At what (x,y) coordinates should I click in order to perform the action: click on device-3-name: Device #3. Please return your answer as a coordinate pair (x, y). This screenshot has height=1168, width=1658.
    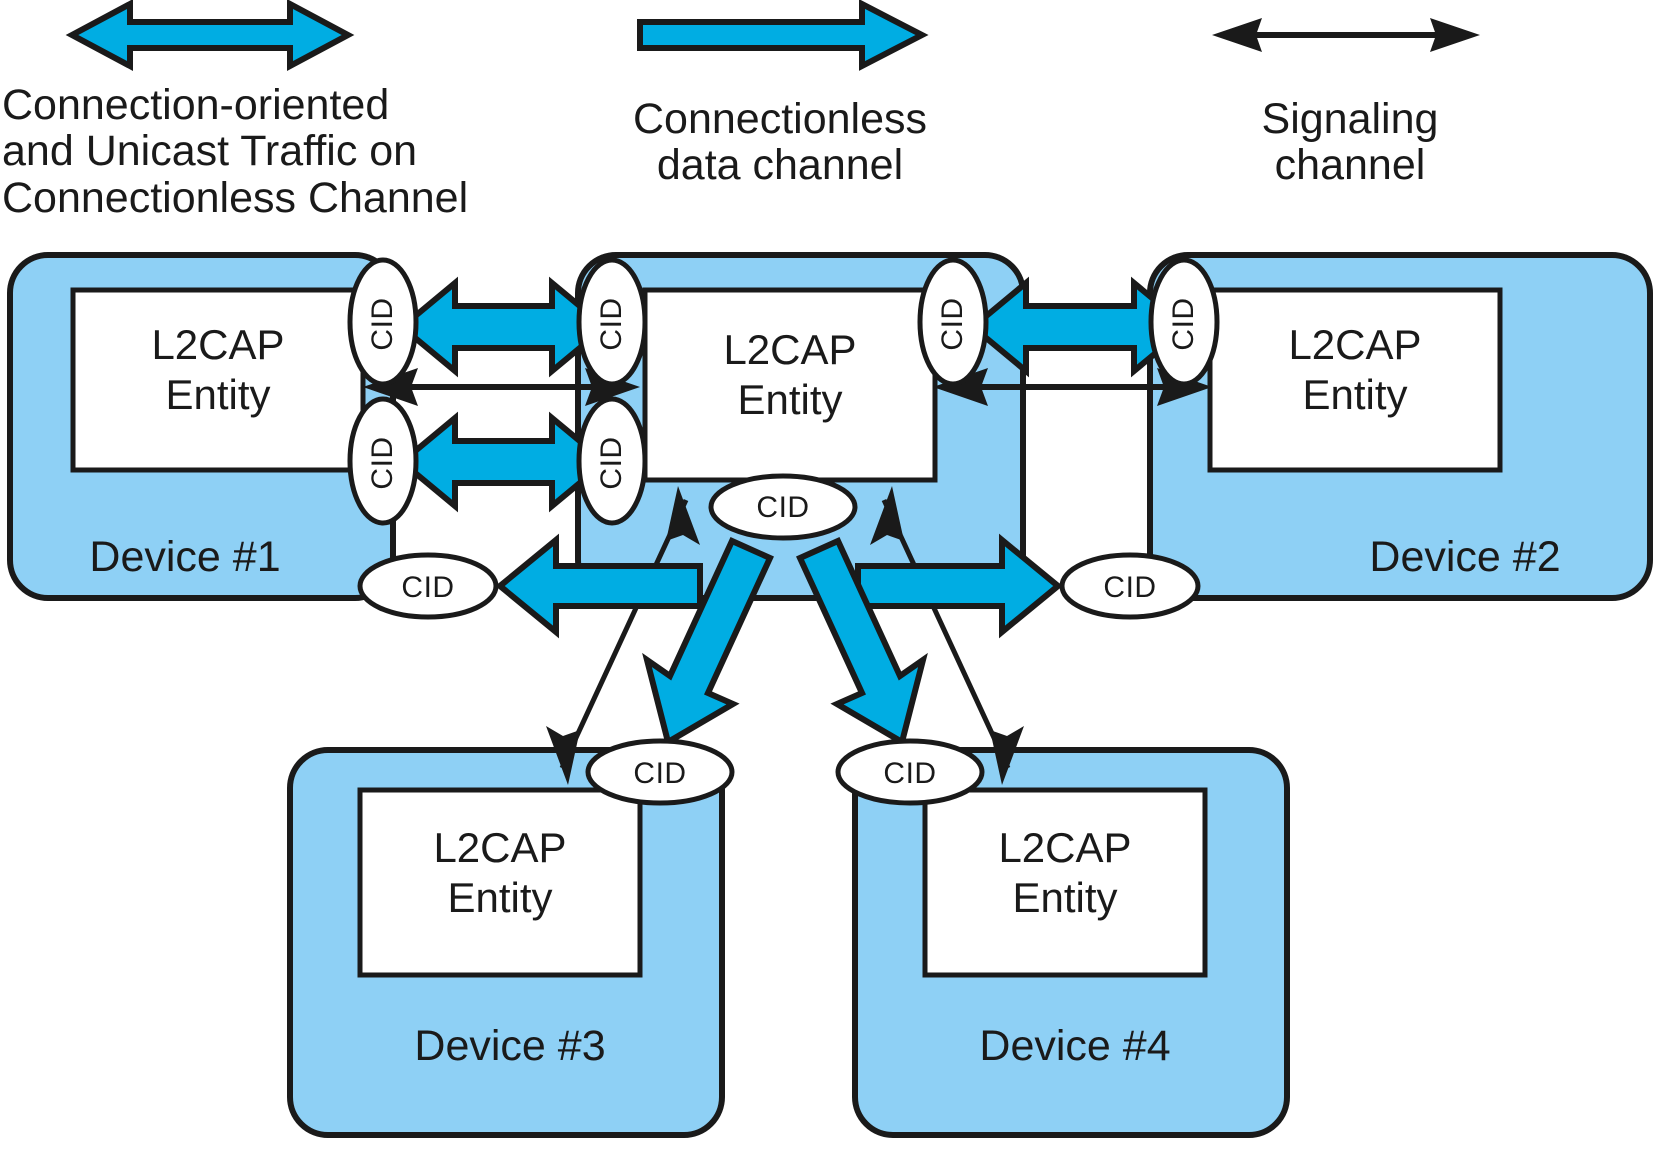
    Looking at the image, I should click on (510, 1046).